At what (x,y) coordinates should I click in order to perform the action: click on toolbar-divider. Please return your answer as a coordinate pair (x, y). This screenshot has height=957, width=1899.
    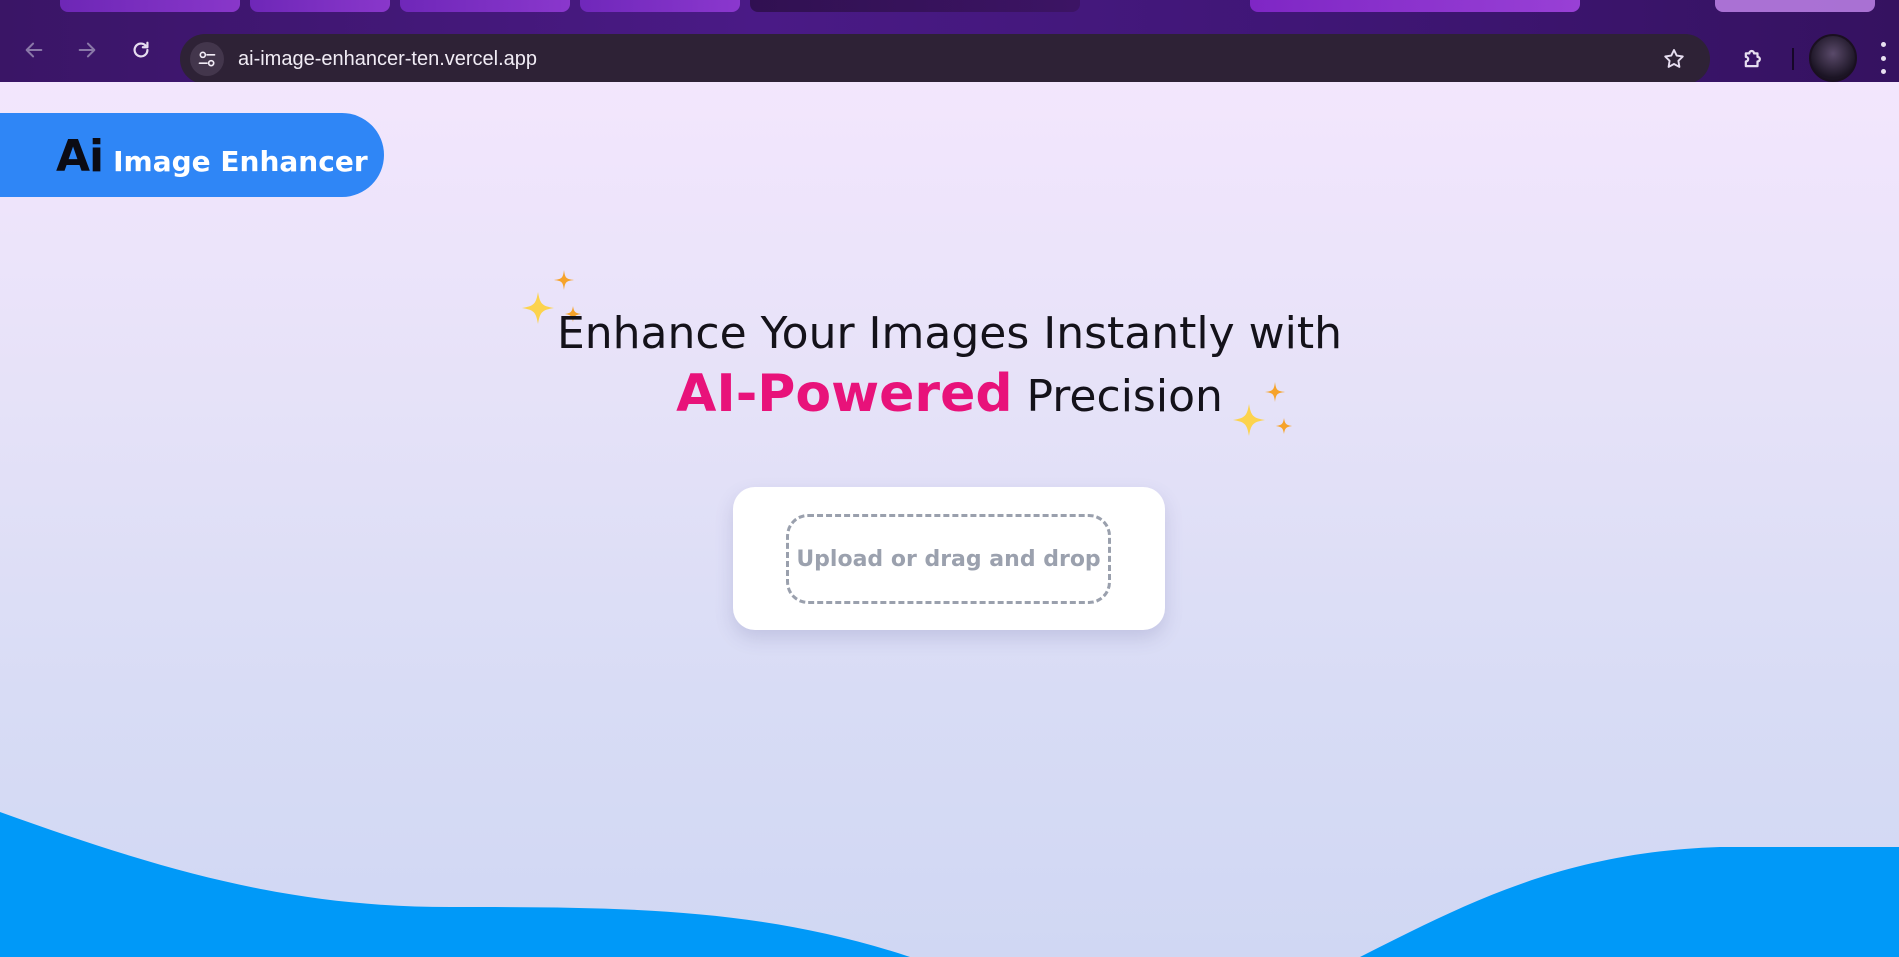
    Looking at the image, I should click on (1793, 59).